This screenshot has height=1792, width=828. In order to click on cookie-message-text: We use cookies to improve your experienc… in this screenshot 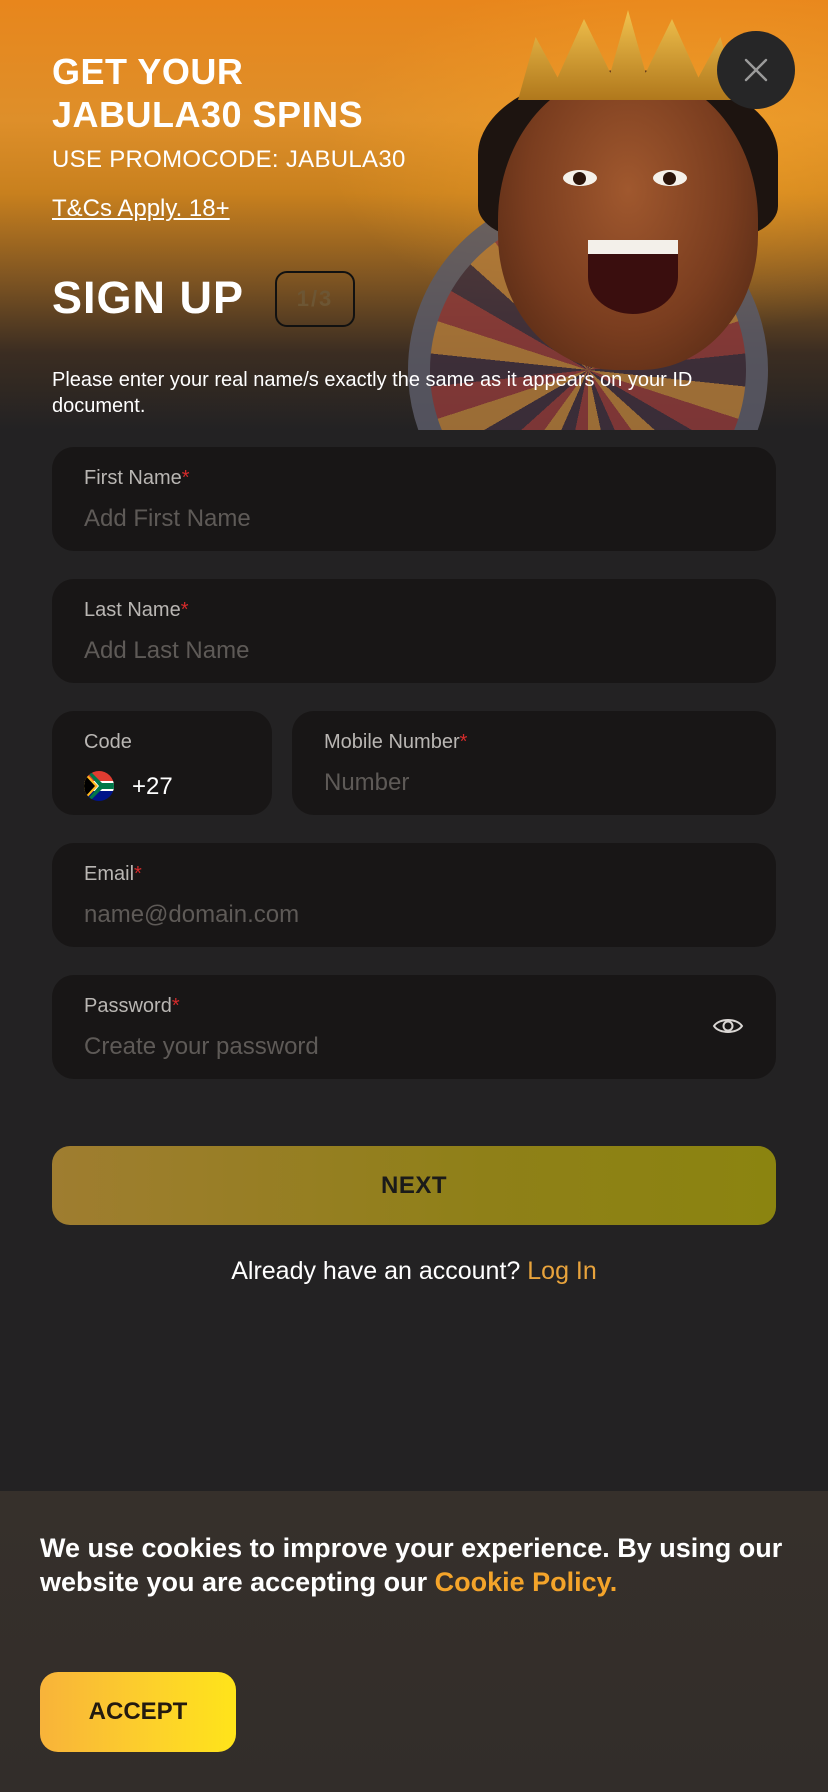, I will do `click(411, 1565)`.